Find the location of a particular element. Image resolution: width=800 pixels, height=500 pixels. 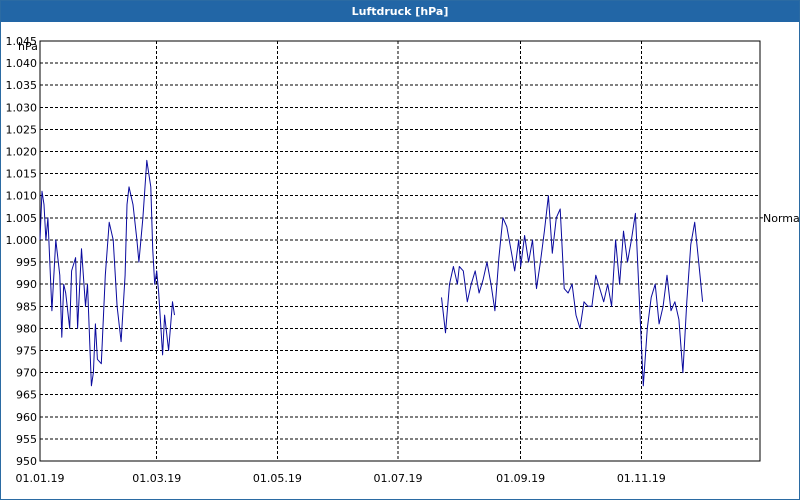

x-tick-label: 01.01.19 is located at coordinates (40, 478).